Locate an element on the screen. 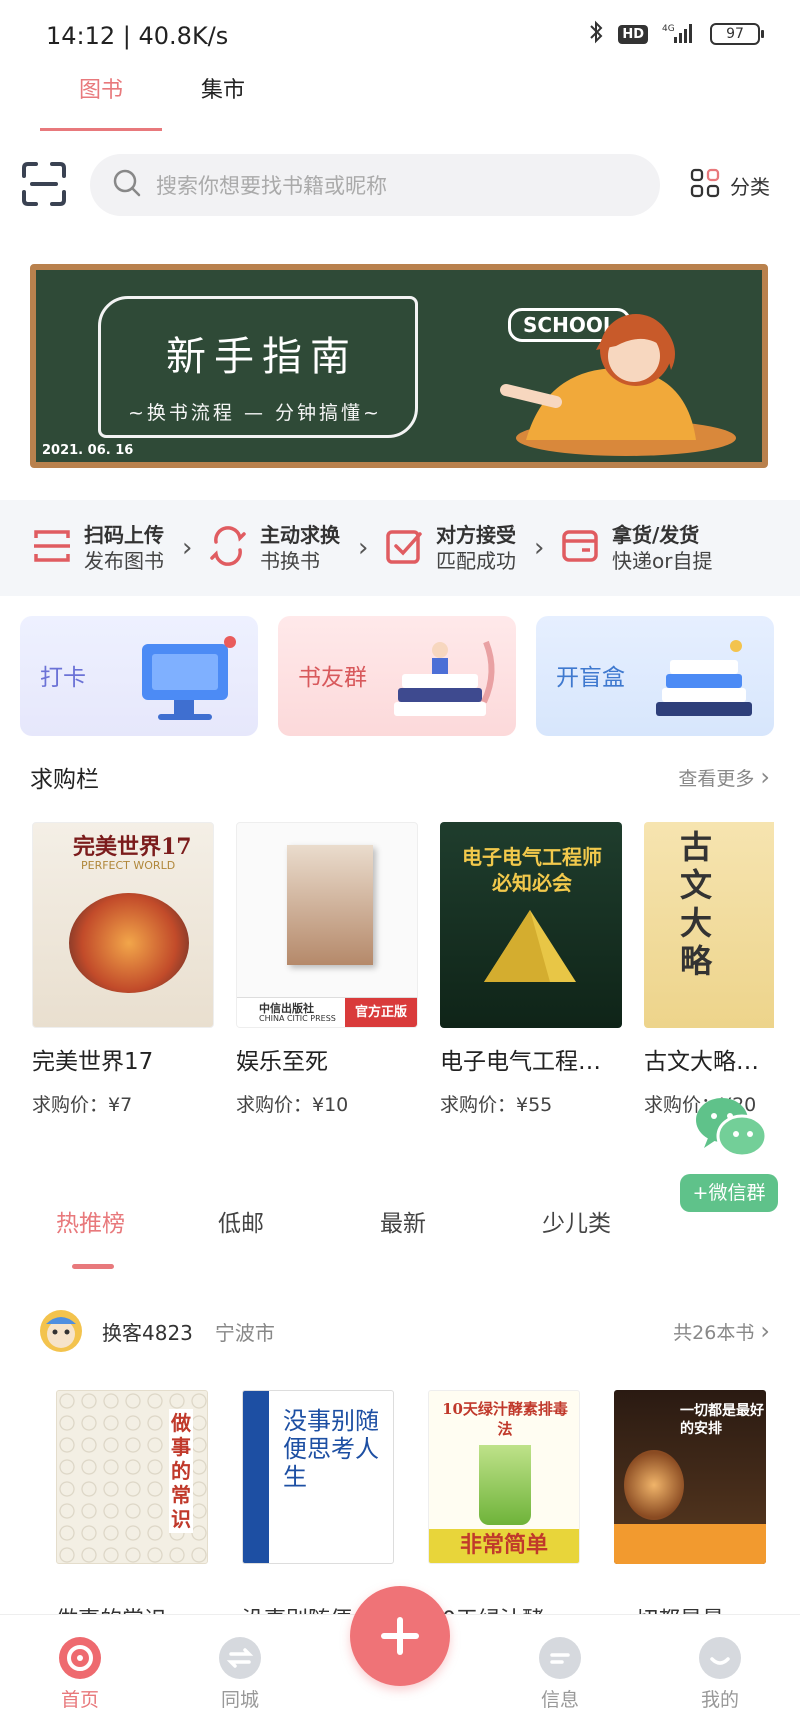 The width and height of the screenshot is (800, 1733). tab-books: 图书 is located at coordinates (101, 101).